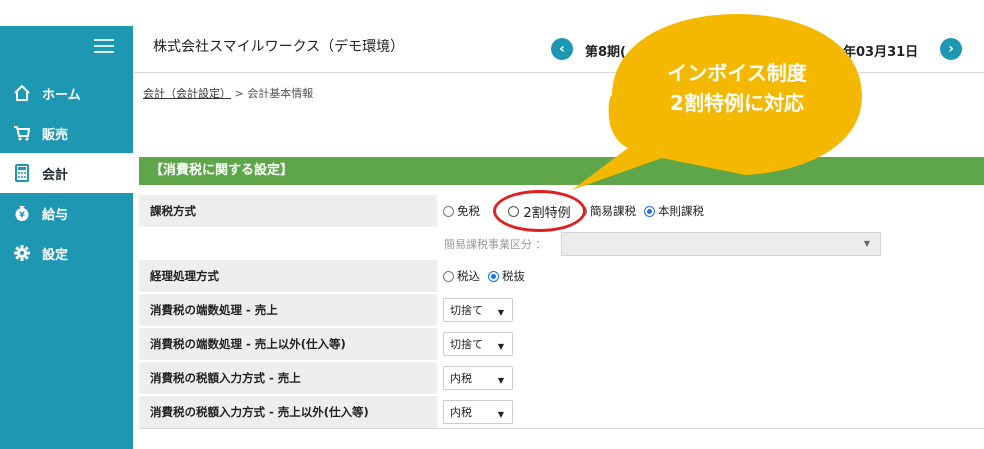 Image resolution: width=984 pixels, height=449 pixels. Describe the element at coordinates (681, 211) in the screenshot. I see `radio-label: 本則課税` at that location.